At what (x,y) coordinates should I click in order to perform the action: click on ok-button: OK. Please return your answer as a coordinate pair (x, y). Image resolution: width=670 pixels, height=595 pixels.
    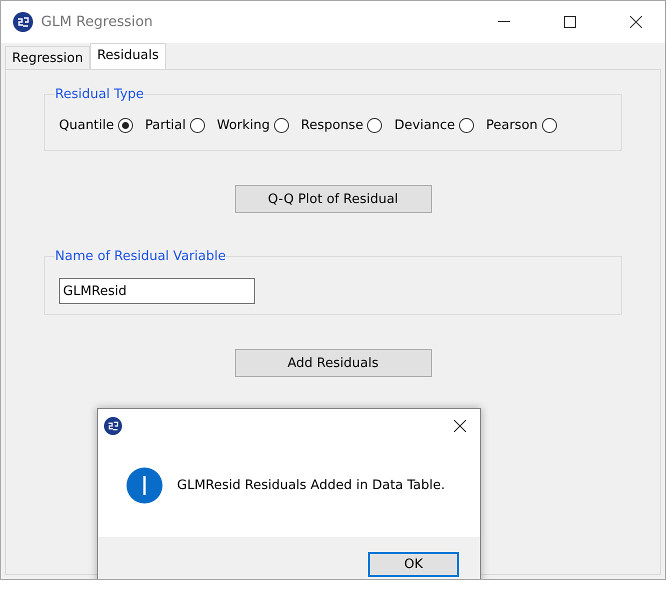
    Looking at the image, I should click on (413, 564).